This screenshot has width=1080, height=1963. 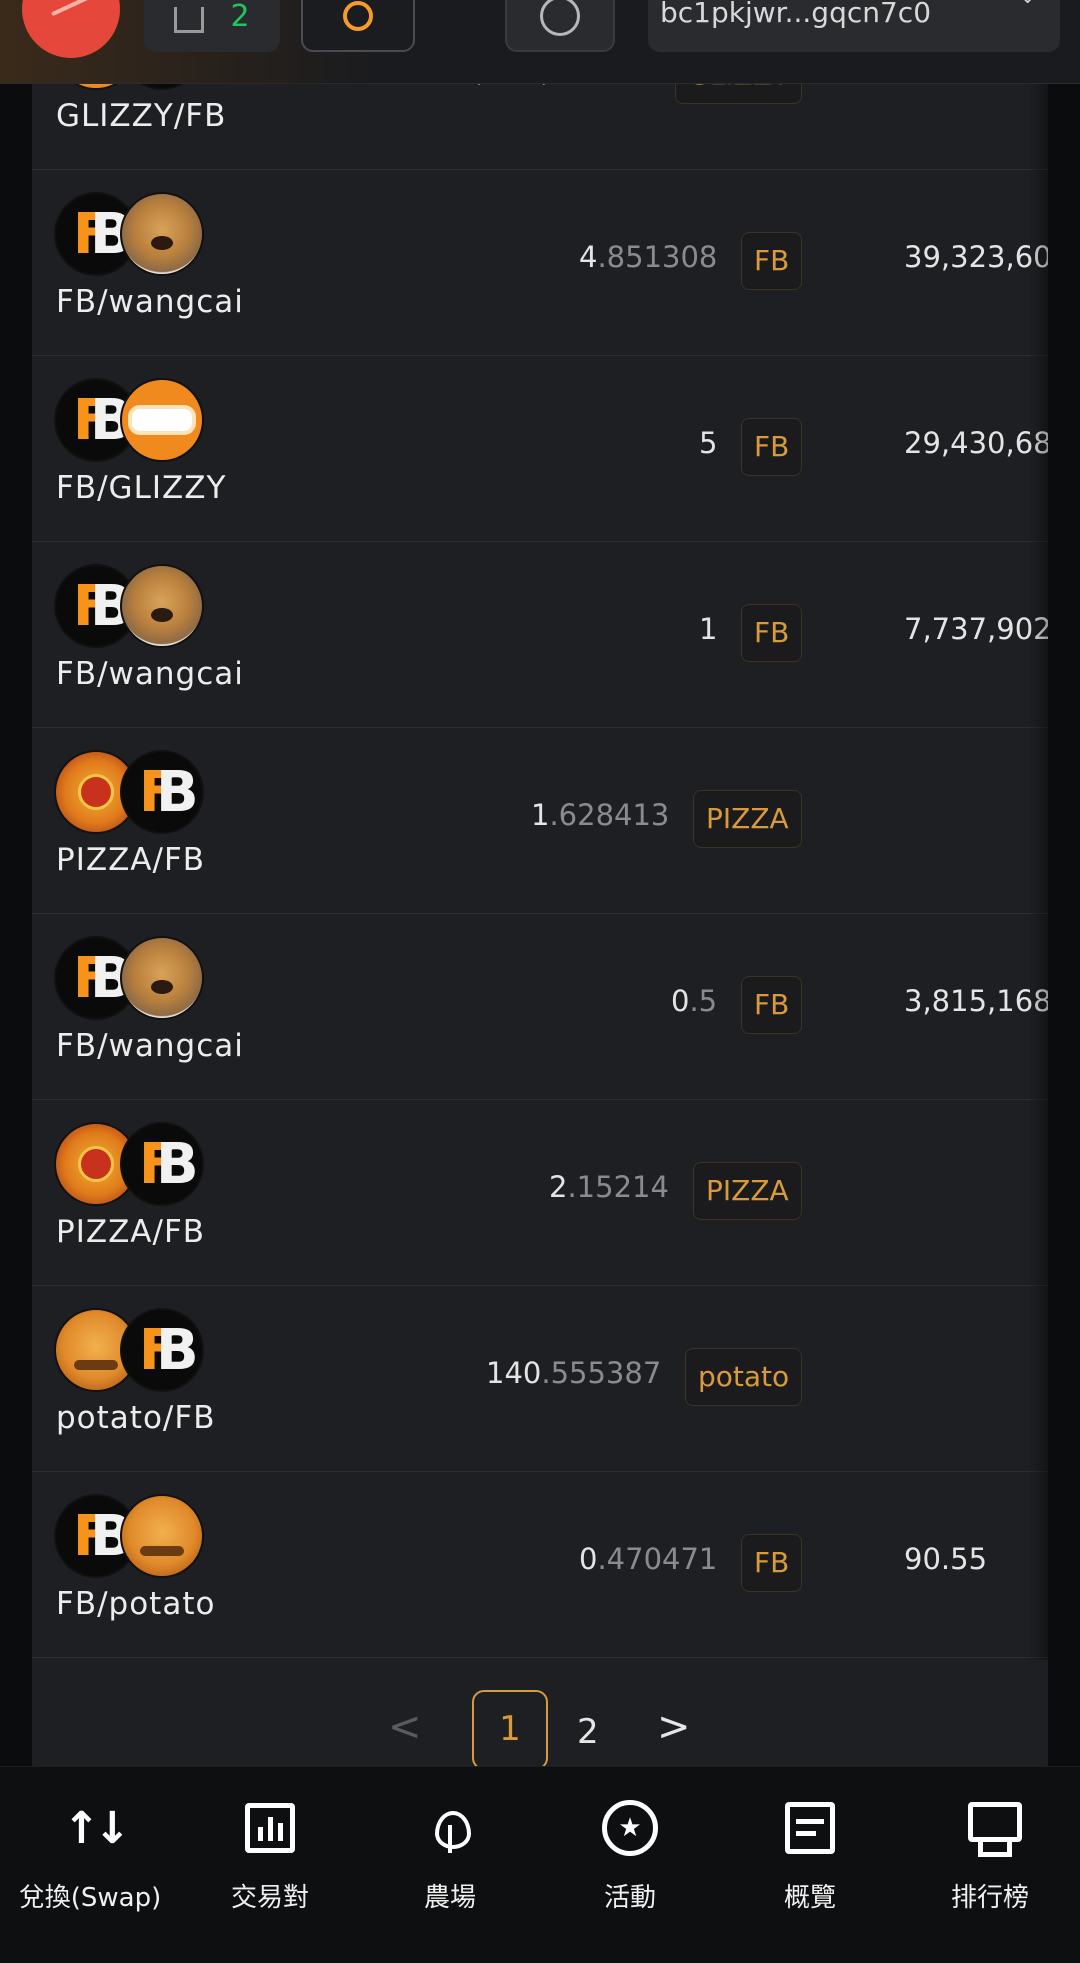 What do you see at coordinates (560, 18) in the screenshot?
I see `globe-icon` at bounding box center [560, 18].